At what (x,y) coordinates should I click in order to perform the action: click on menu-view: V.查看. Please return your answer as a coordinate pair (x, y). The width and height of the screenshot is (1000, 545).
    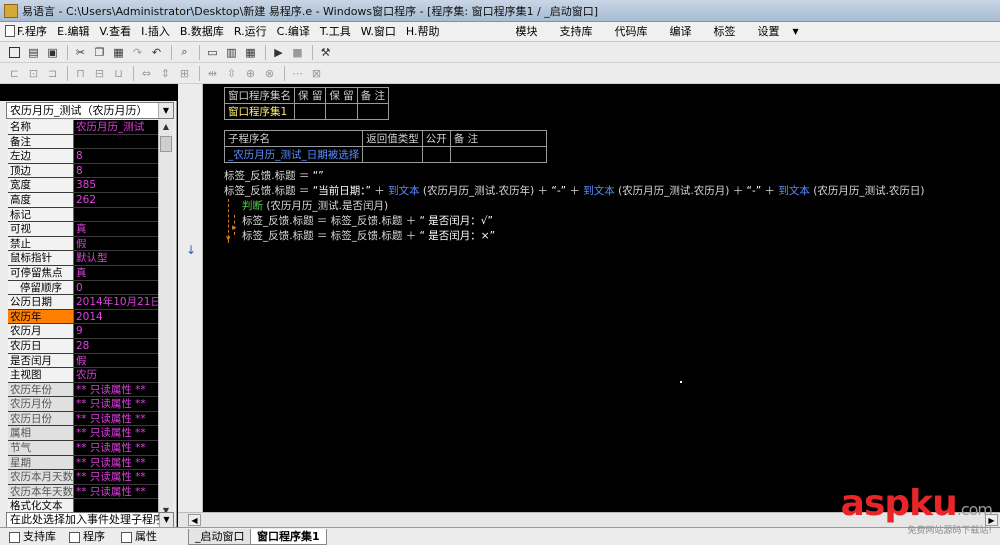
    Looking at the image, I should click on (116, 32).